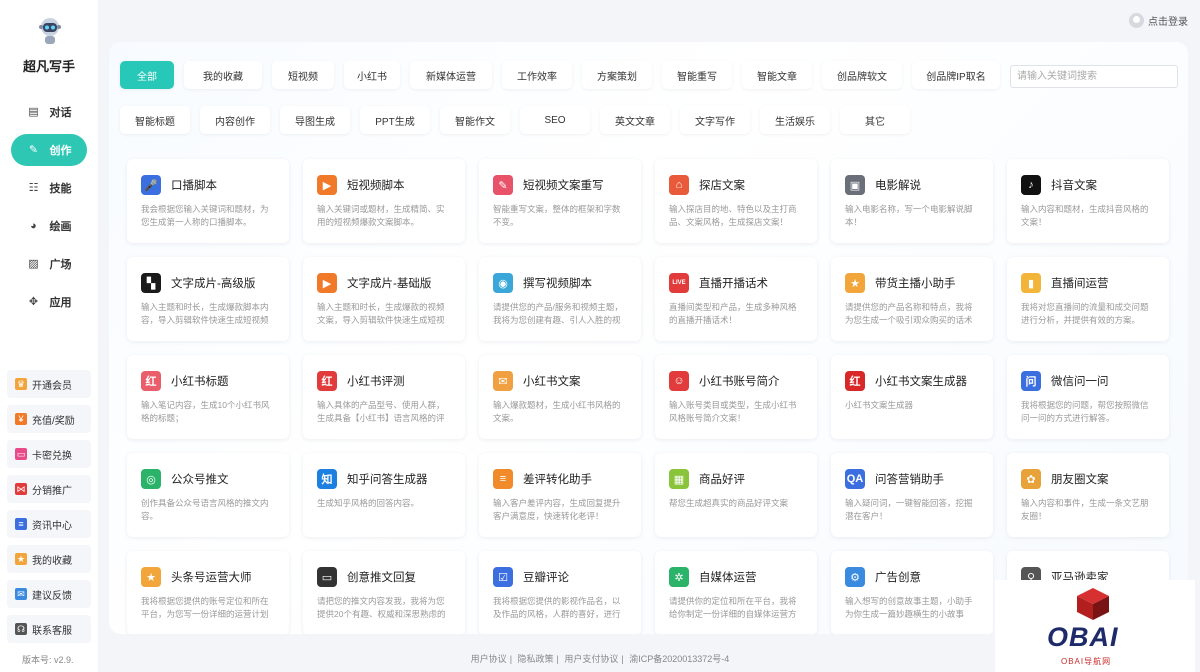 Image resolution: width=1200 pixels, height=672 pixels. Describe the element at coordinates (49, 489) in the screenshot. I see `menu-distribution: ⋈ 分销推广` at that location.